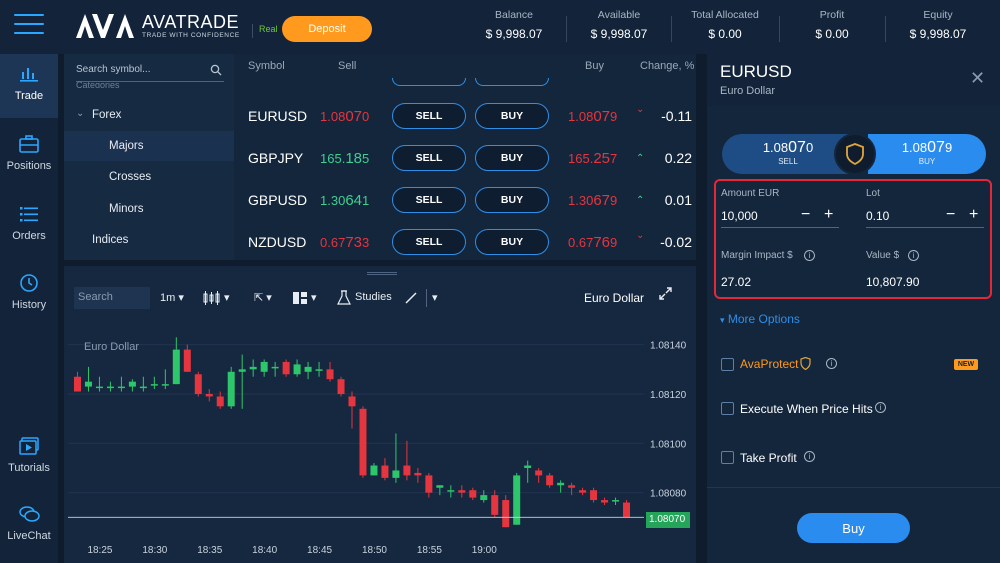  I want to click on x-tick-label: 18:40, so click(264, 550).